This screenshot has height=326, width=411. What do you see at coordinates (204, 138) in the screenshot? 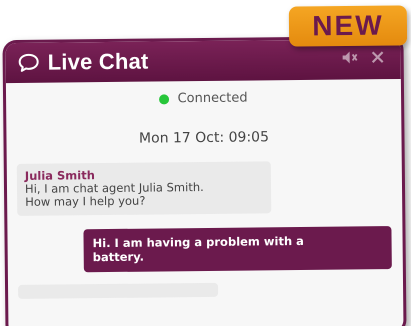
I see `message-timestamp: Mon 17 Oct: 09:05` at bounding box center [204, 138].